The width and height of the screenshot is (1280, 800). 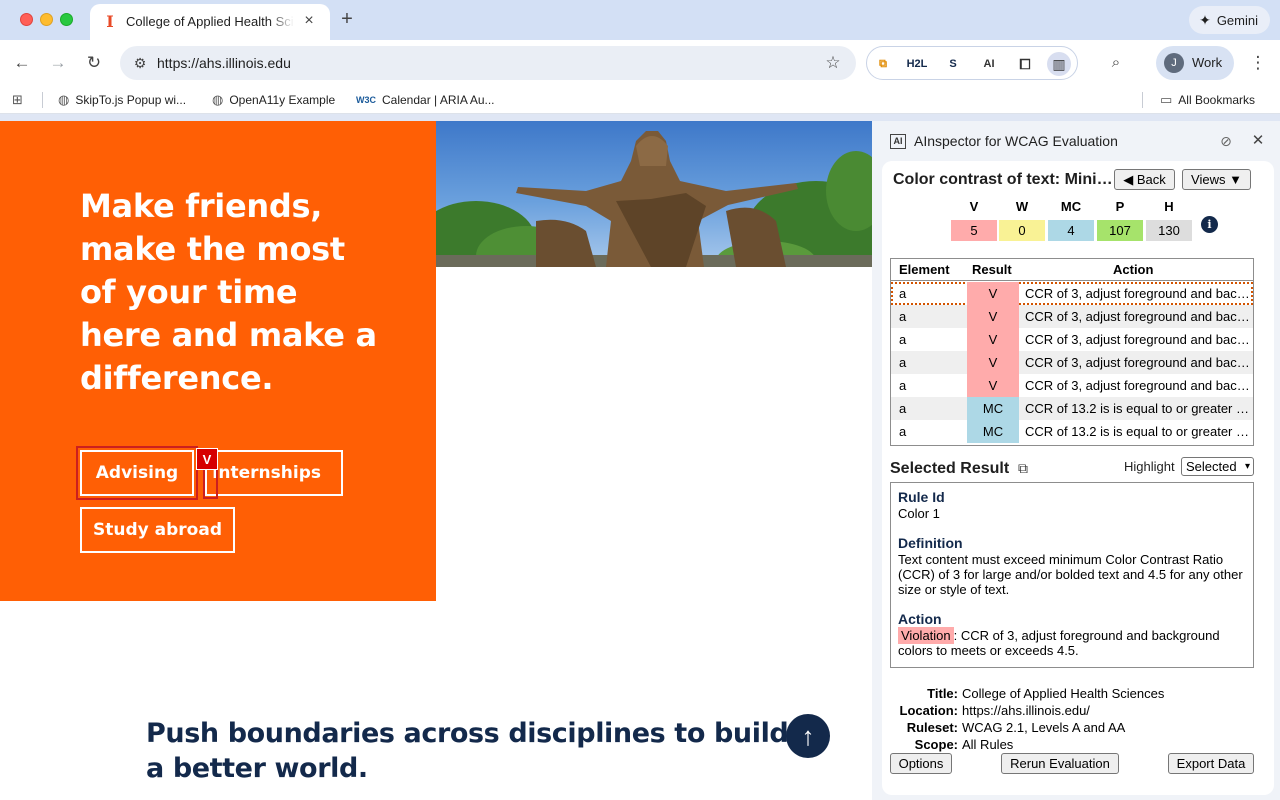 What do you see at coordinates (929, 710) in the screenshot?
I see `meta-location-label: Location:` at bounding box center [929, 710].